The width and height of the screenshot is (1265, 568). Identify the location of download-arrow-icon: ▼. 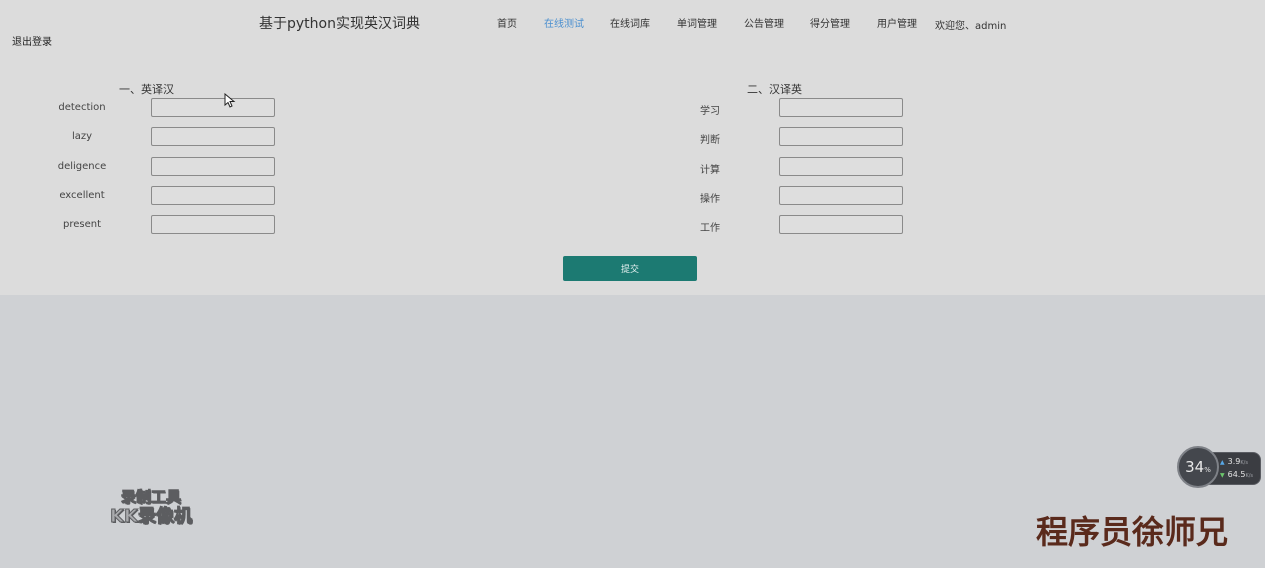
(1222, 475).